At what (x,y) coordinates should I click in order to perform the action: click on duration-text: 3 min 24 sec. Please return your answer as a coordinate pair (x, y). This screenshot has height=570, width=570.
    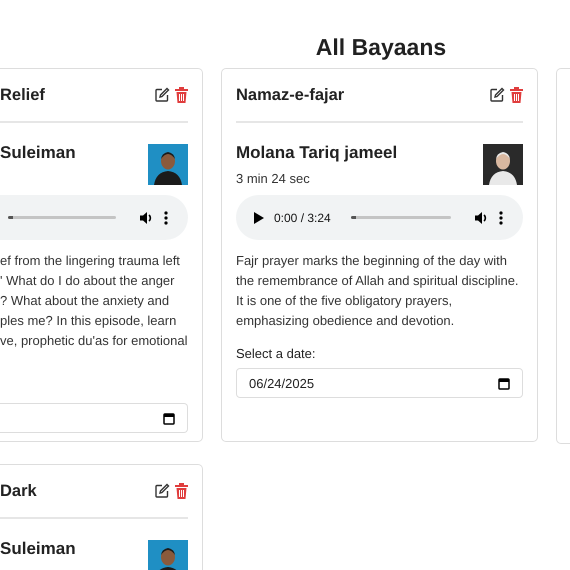
    Looking at the image, I should click on (273, 178).